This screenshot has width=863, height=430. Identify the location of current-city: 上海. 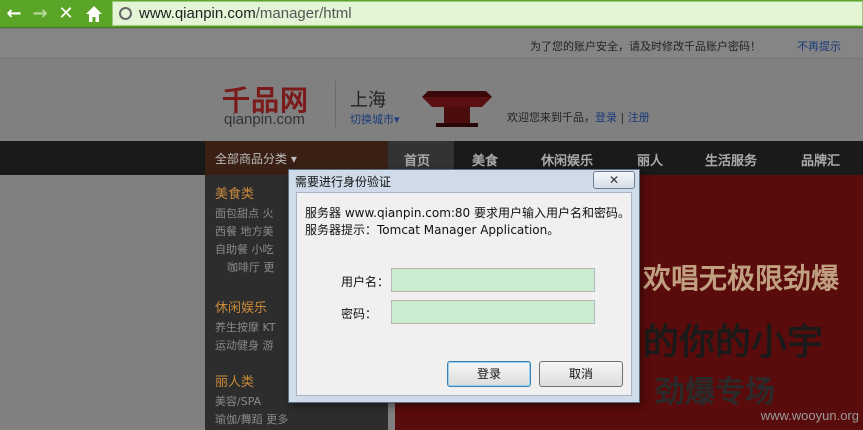
(368, 100).